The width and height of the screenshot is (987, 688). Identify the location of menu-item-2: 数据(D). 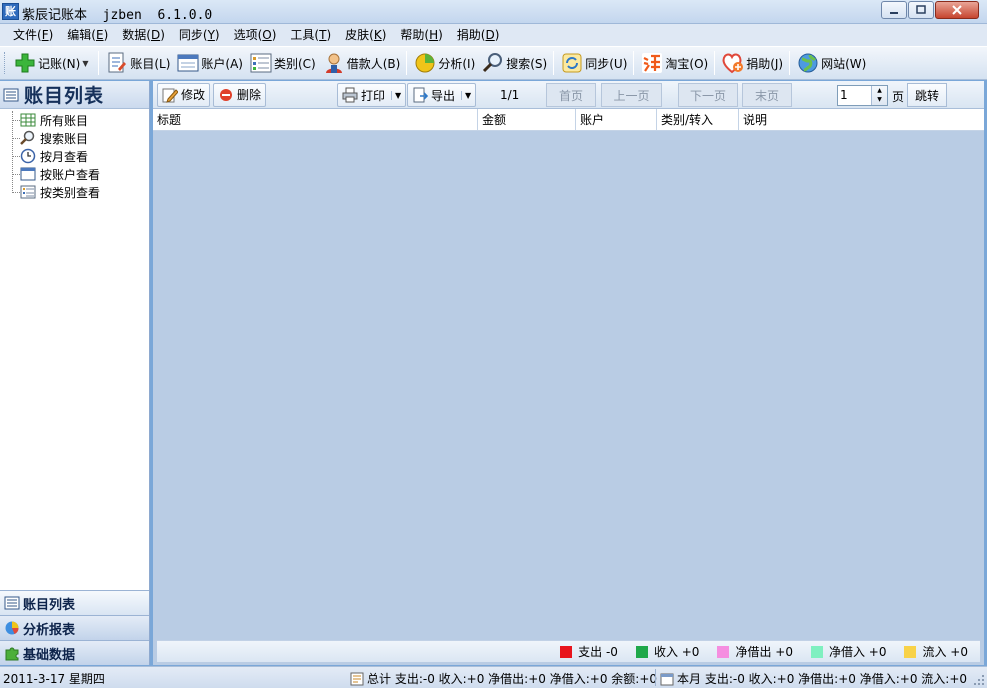
(143, 35).